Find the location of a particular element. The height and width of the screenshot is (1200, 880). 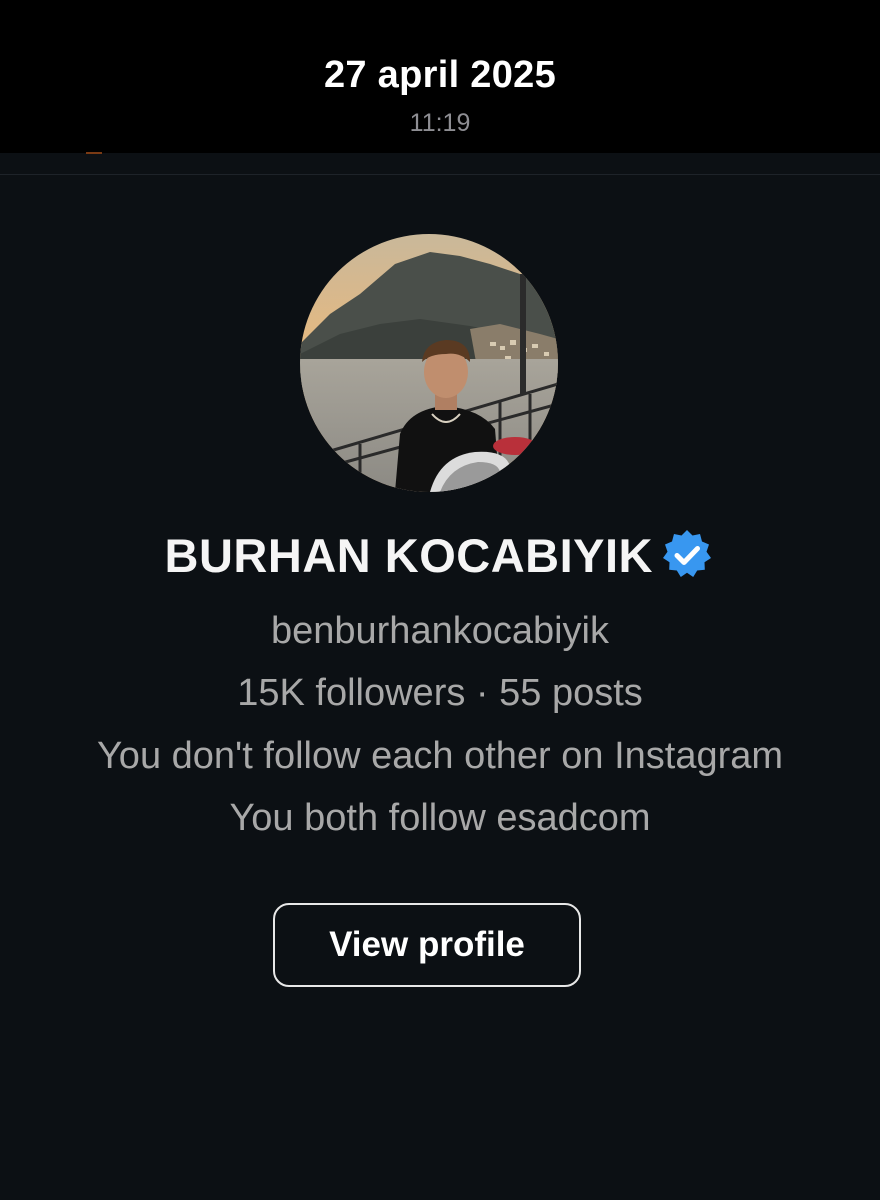

profile-photo-icon is located at coordinates (429, 363).